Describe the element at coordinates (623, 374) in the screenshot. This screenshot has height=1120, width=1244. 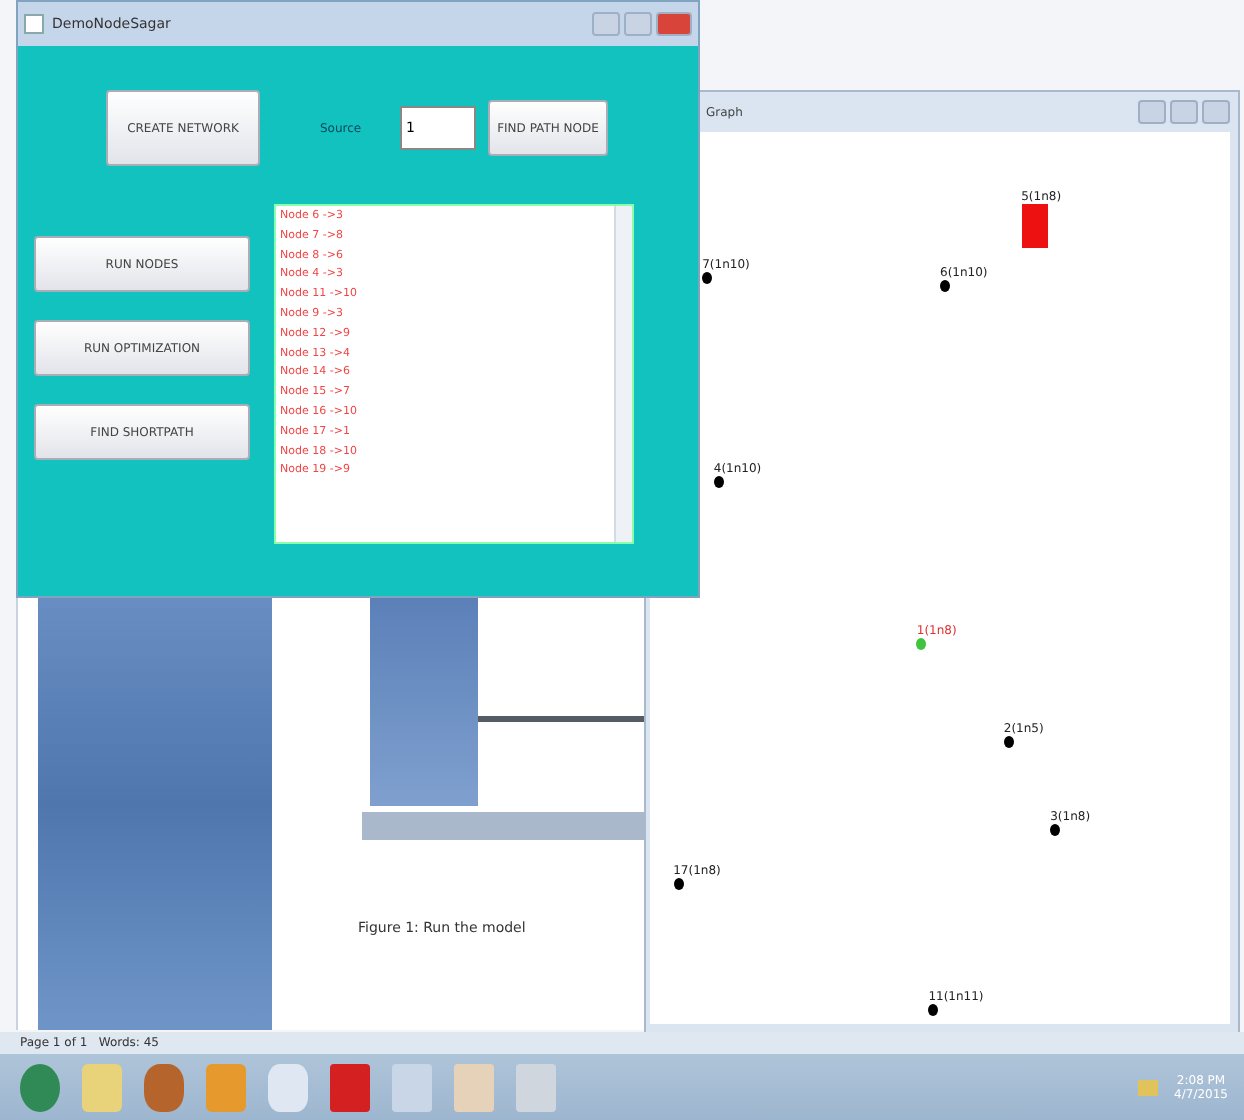
I see `scrollbar` at that location.